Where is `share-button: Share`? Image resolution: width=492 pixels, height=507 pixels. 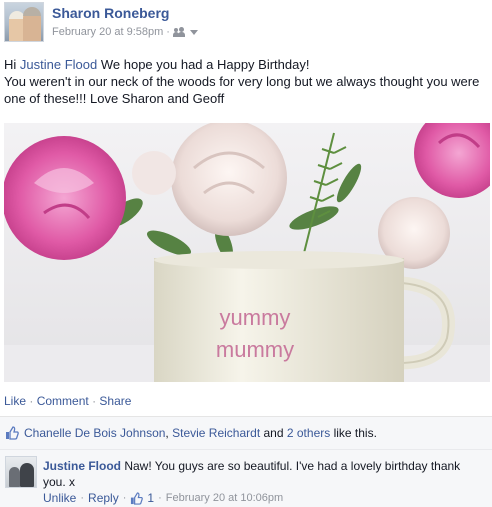 share-button: Share is located at coordinates (115, 401).